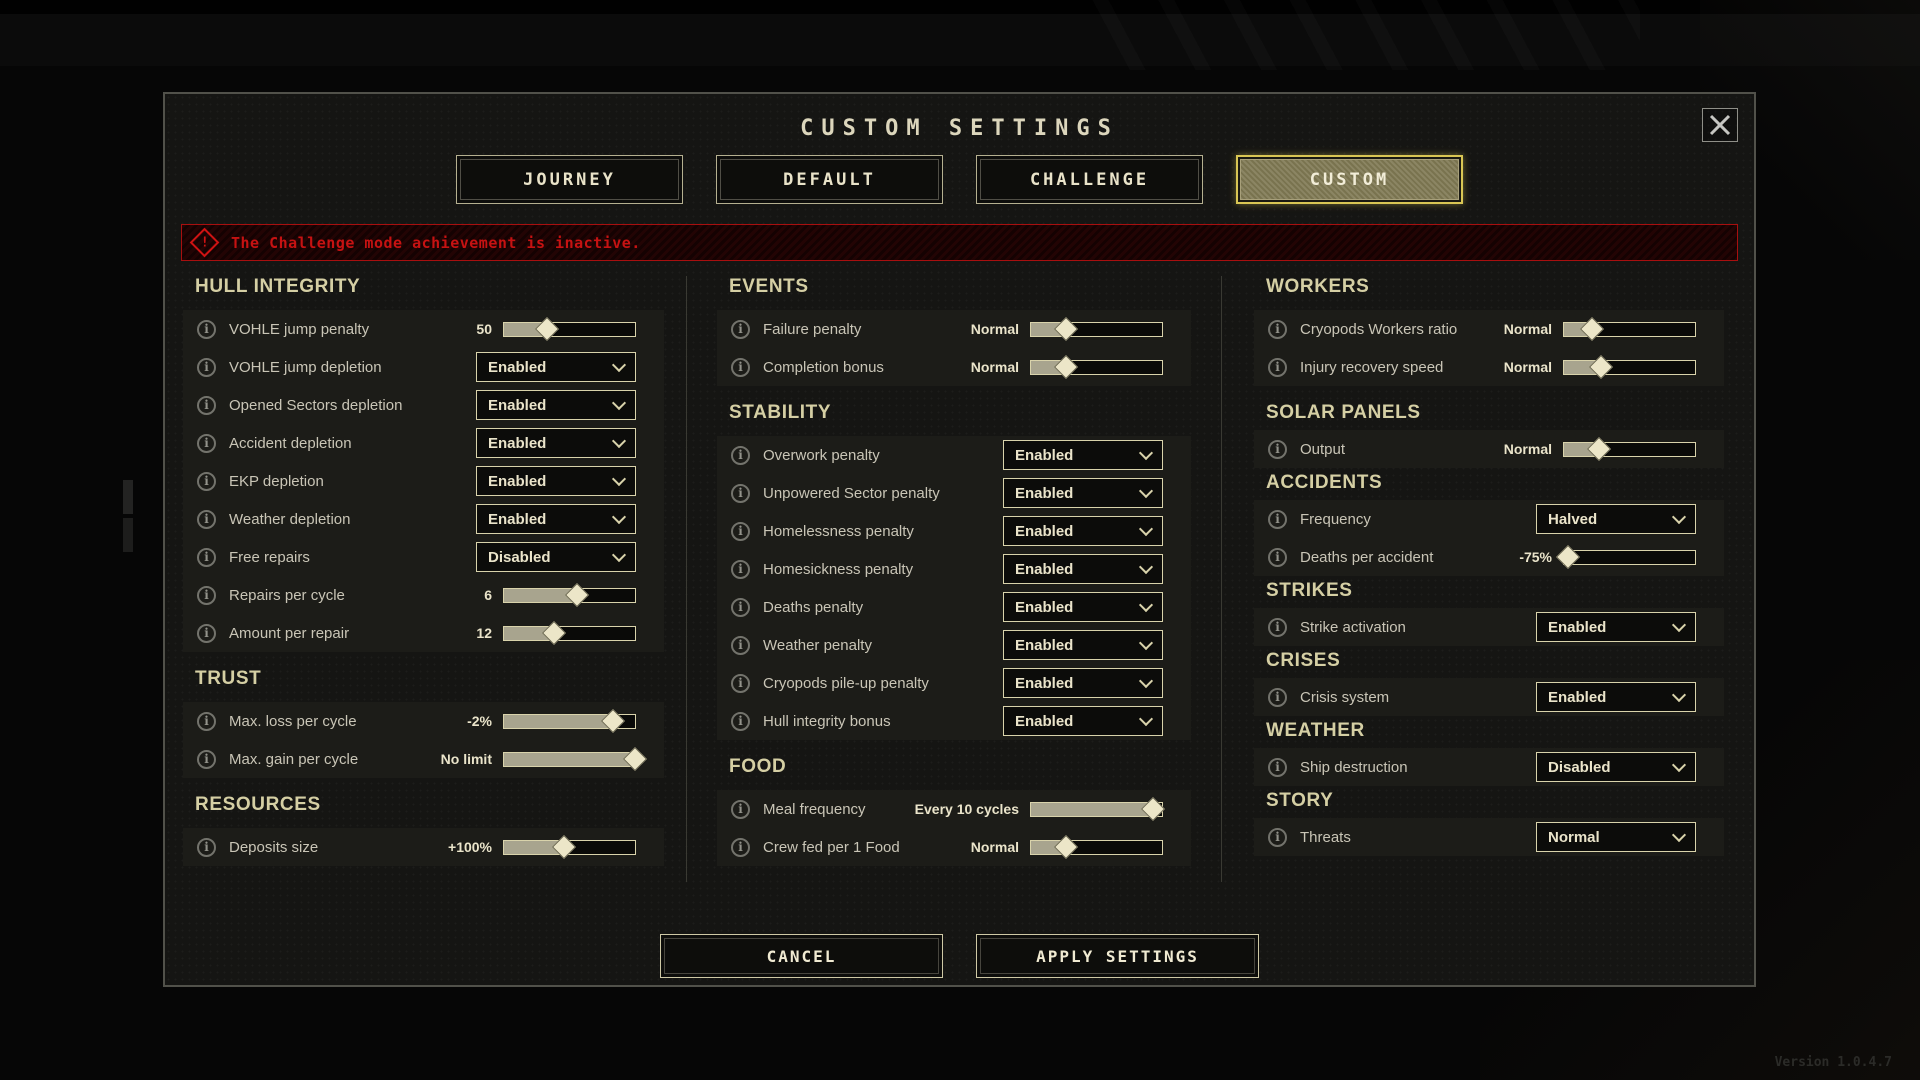 Image resolution: width=1920 pixels, height=1080 pixels. What do you see at coordinates (1083, 607) in the screenshot?
I see `select-deaths-penalty: Enabled` at bounding box center [1083, 607].